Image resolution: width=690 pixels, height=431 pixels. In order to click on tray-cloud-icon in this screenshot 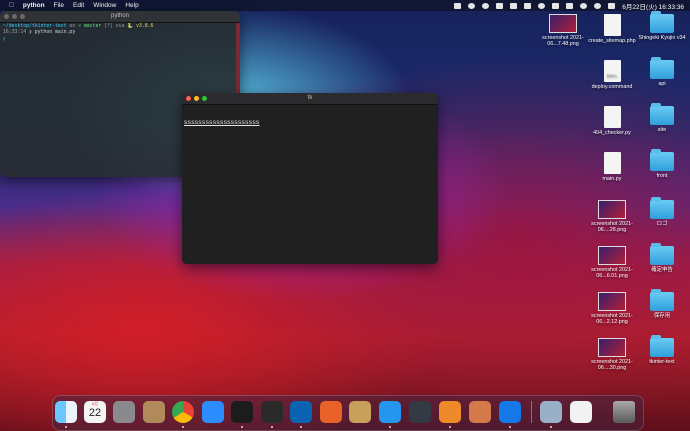, I will do `click(514, 5)`.